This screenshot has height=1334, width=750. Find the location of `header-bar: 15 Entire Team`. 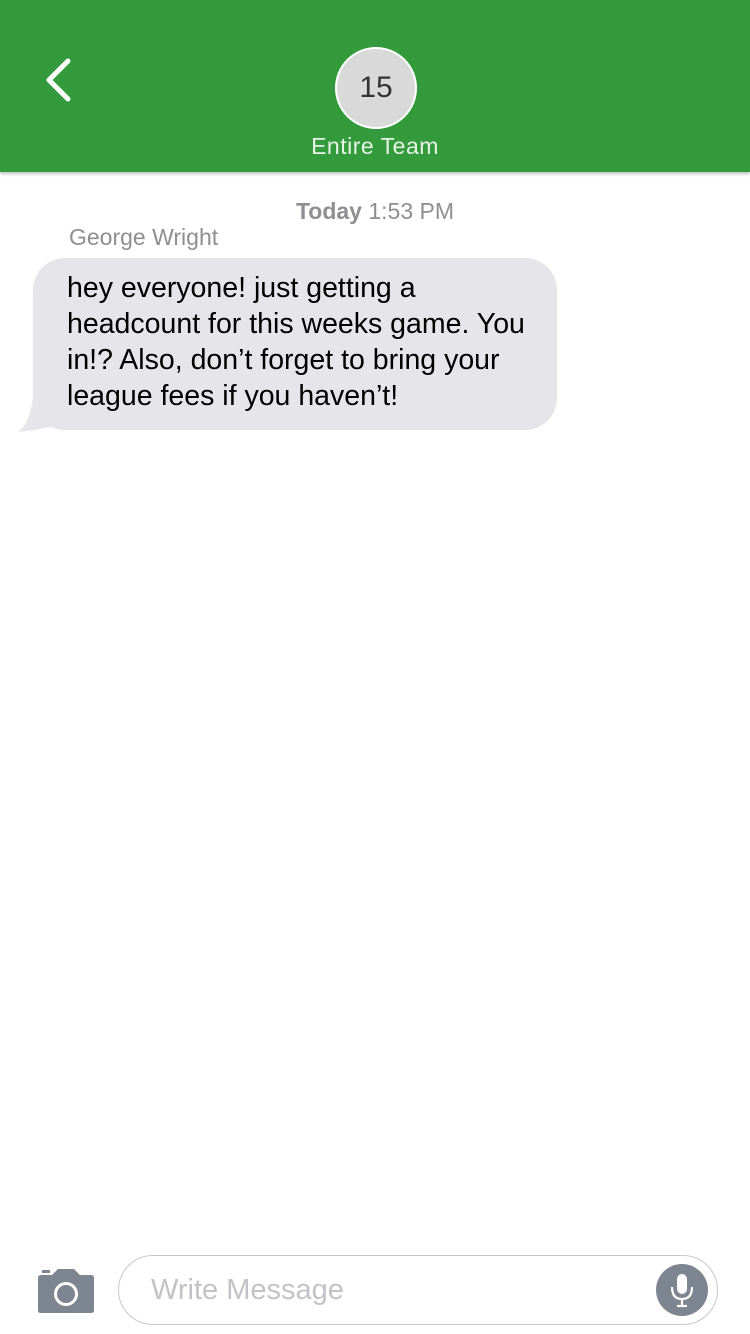

header-bar: 15 Entire Team is located at coordinates (375, 86).